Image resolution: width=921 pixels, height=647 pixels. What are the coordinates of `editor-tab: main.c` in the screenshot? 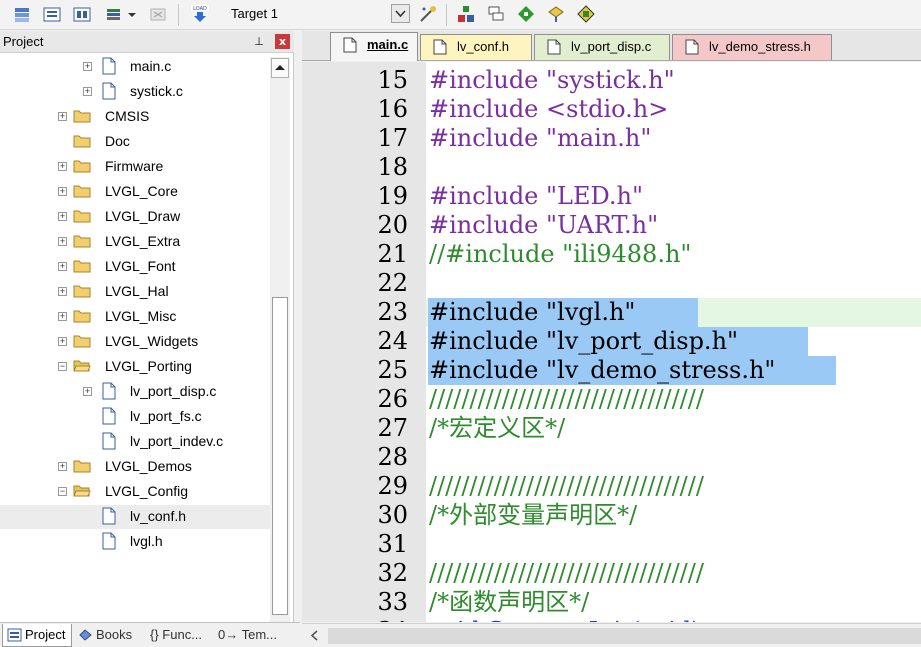 It's located at (374, 46).